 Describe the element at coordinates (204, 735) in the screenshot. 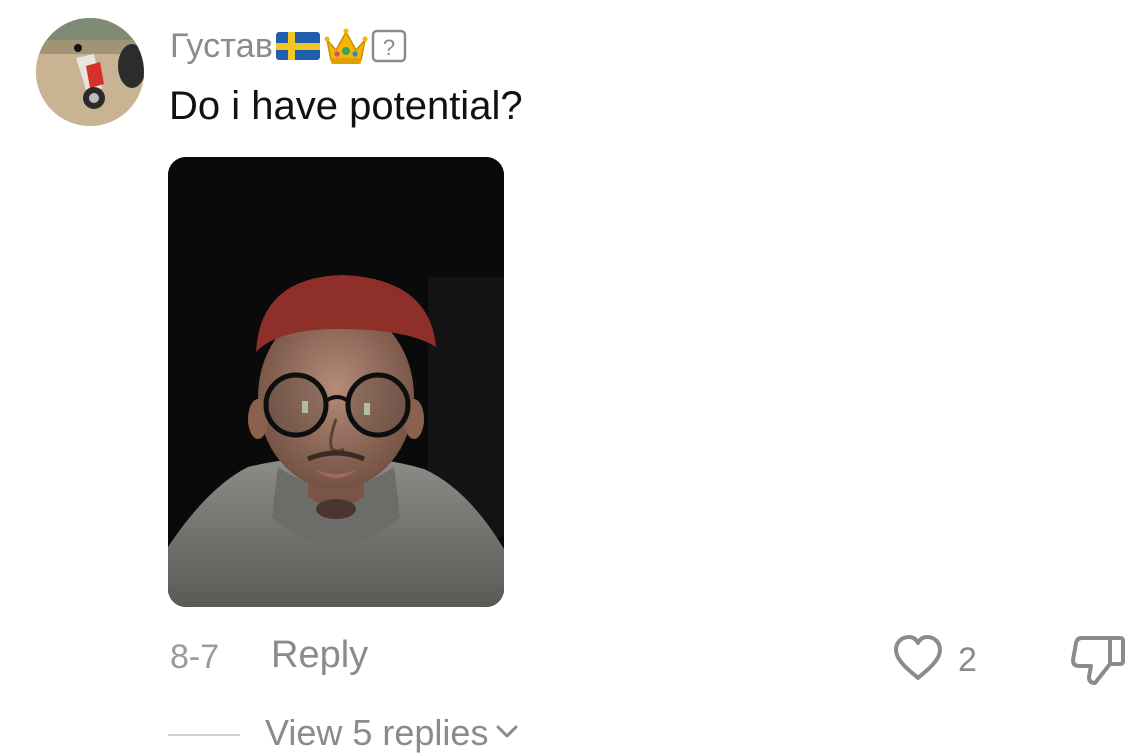

I see `replies-divider` at that location.